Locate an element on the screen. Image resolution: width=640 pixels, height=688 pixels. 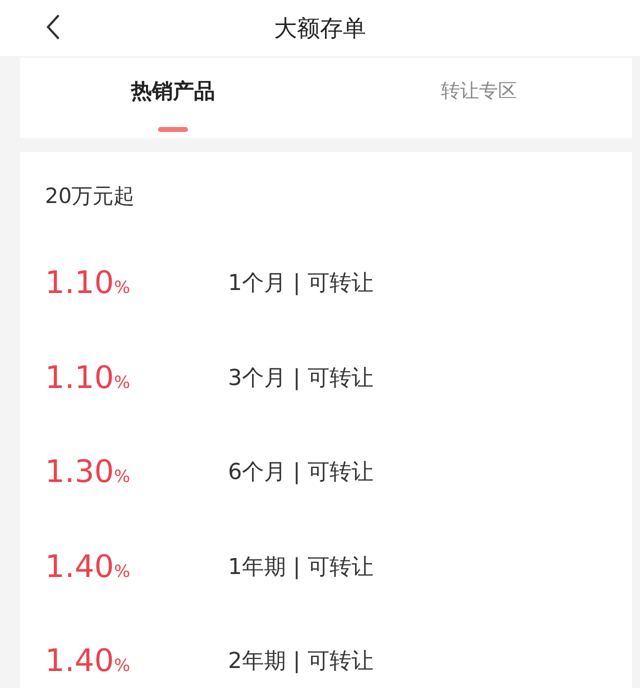
product-term: 3个月 | 可转让 is located at coordinates (301, 378).